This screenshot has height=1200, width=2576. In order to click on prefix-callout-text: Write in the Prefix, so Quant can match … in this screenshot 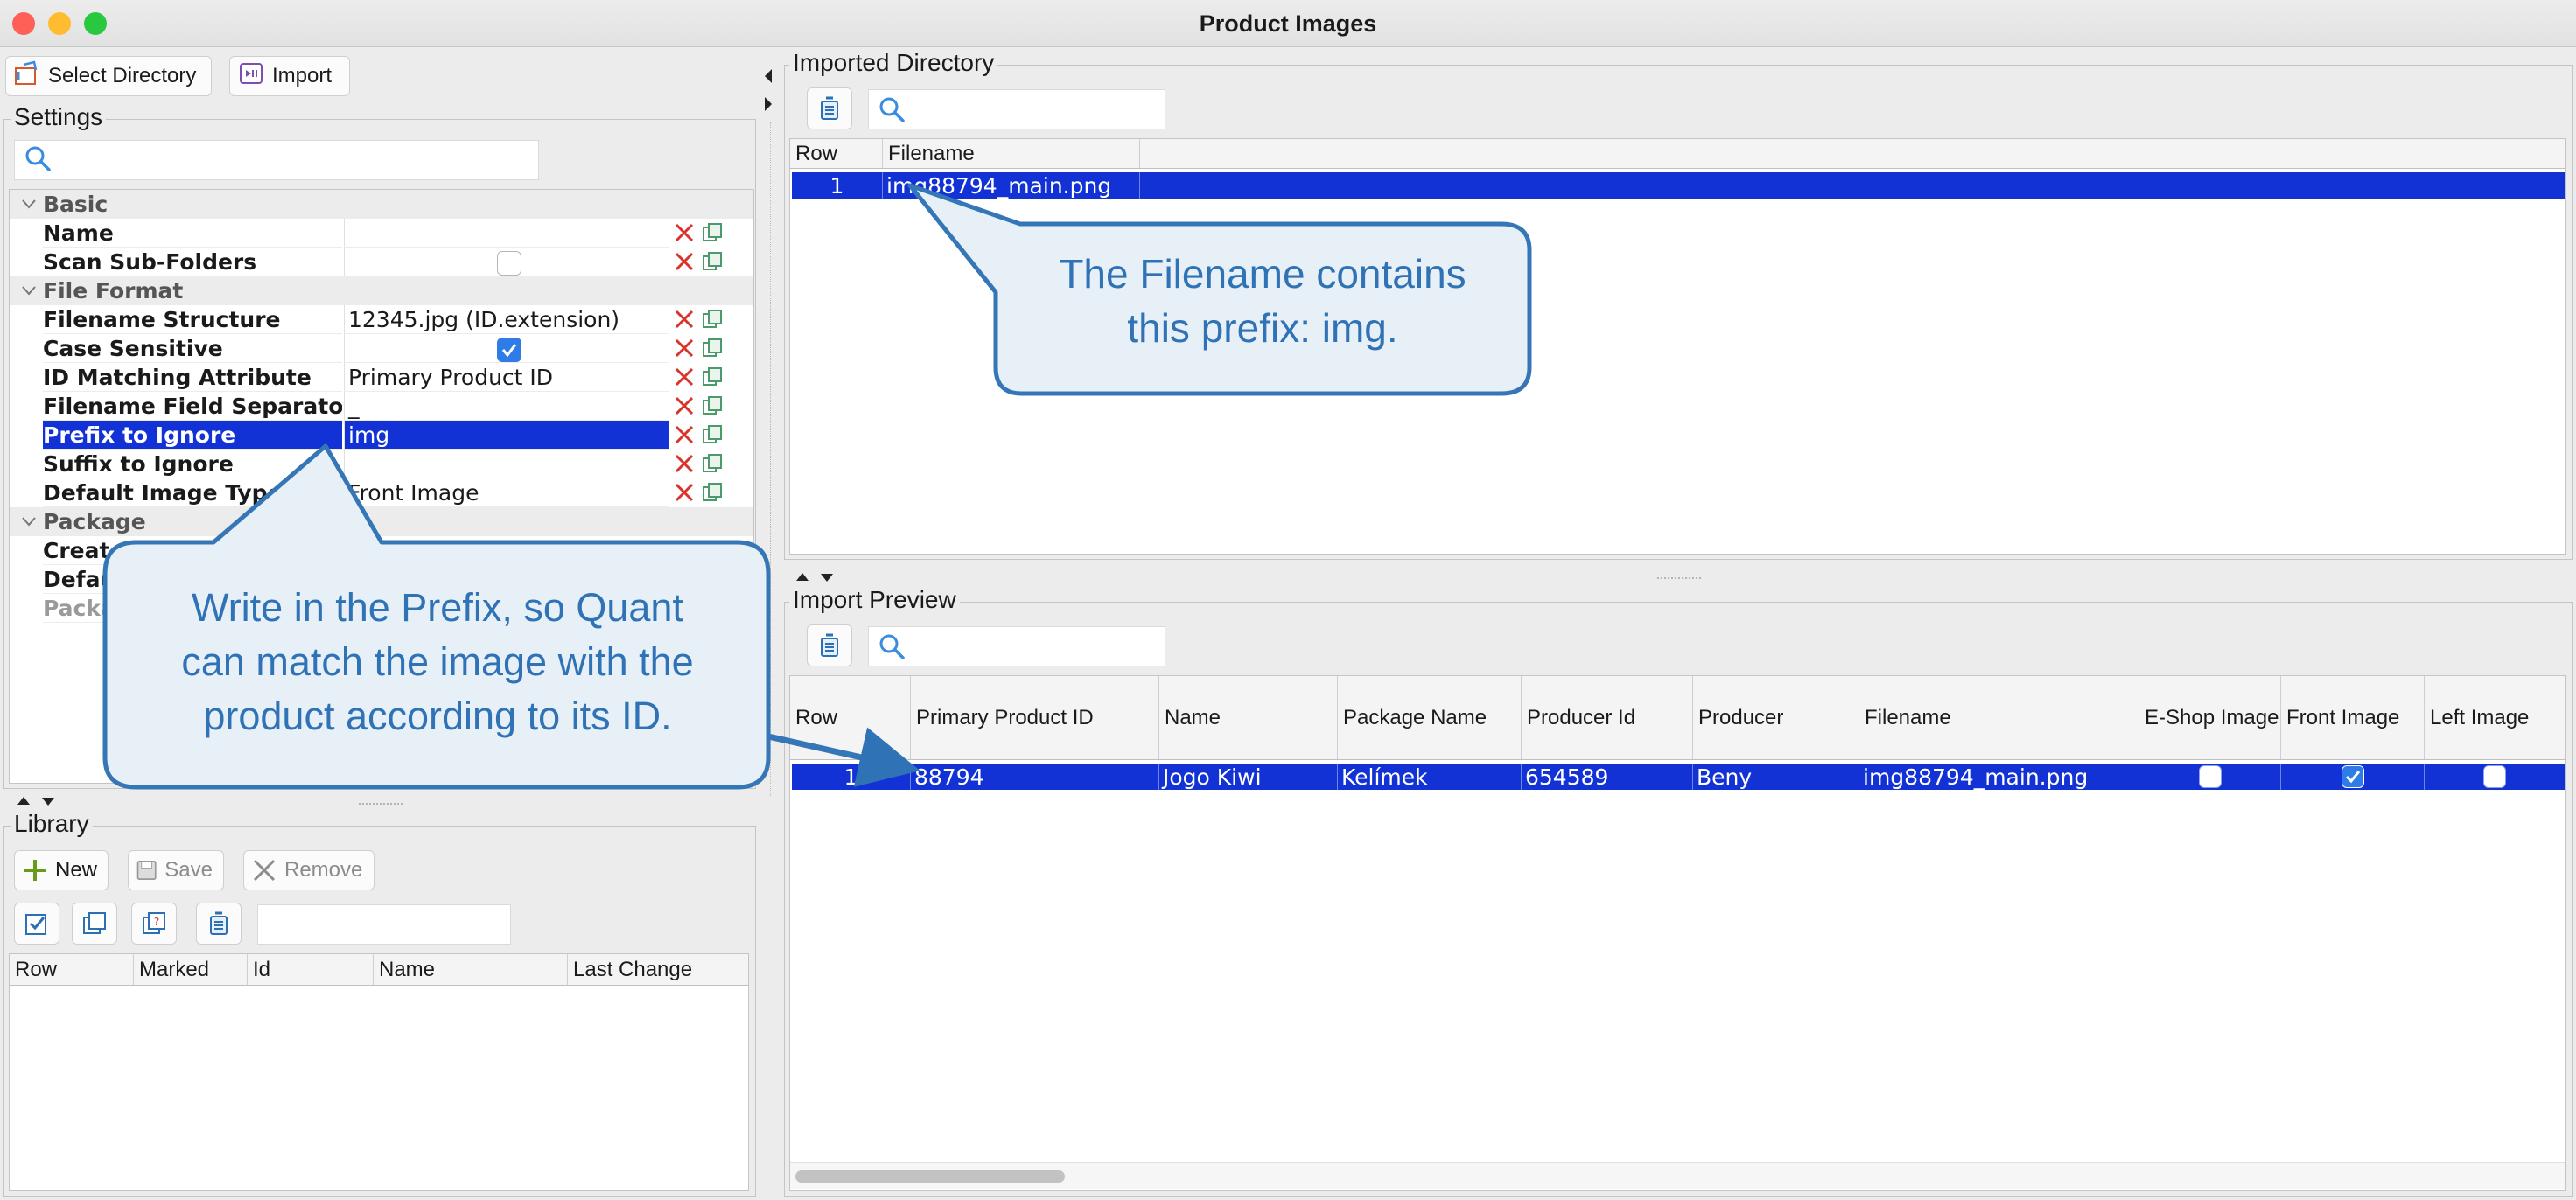, I will do `click(437, 662)`.